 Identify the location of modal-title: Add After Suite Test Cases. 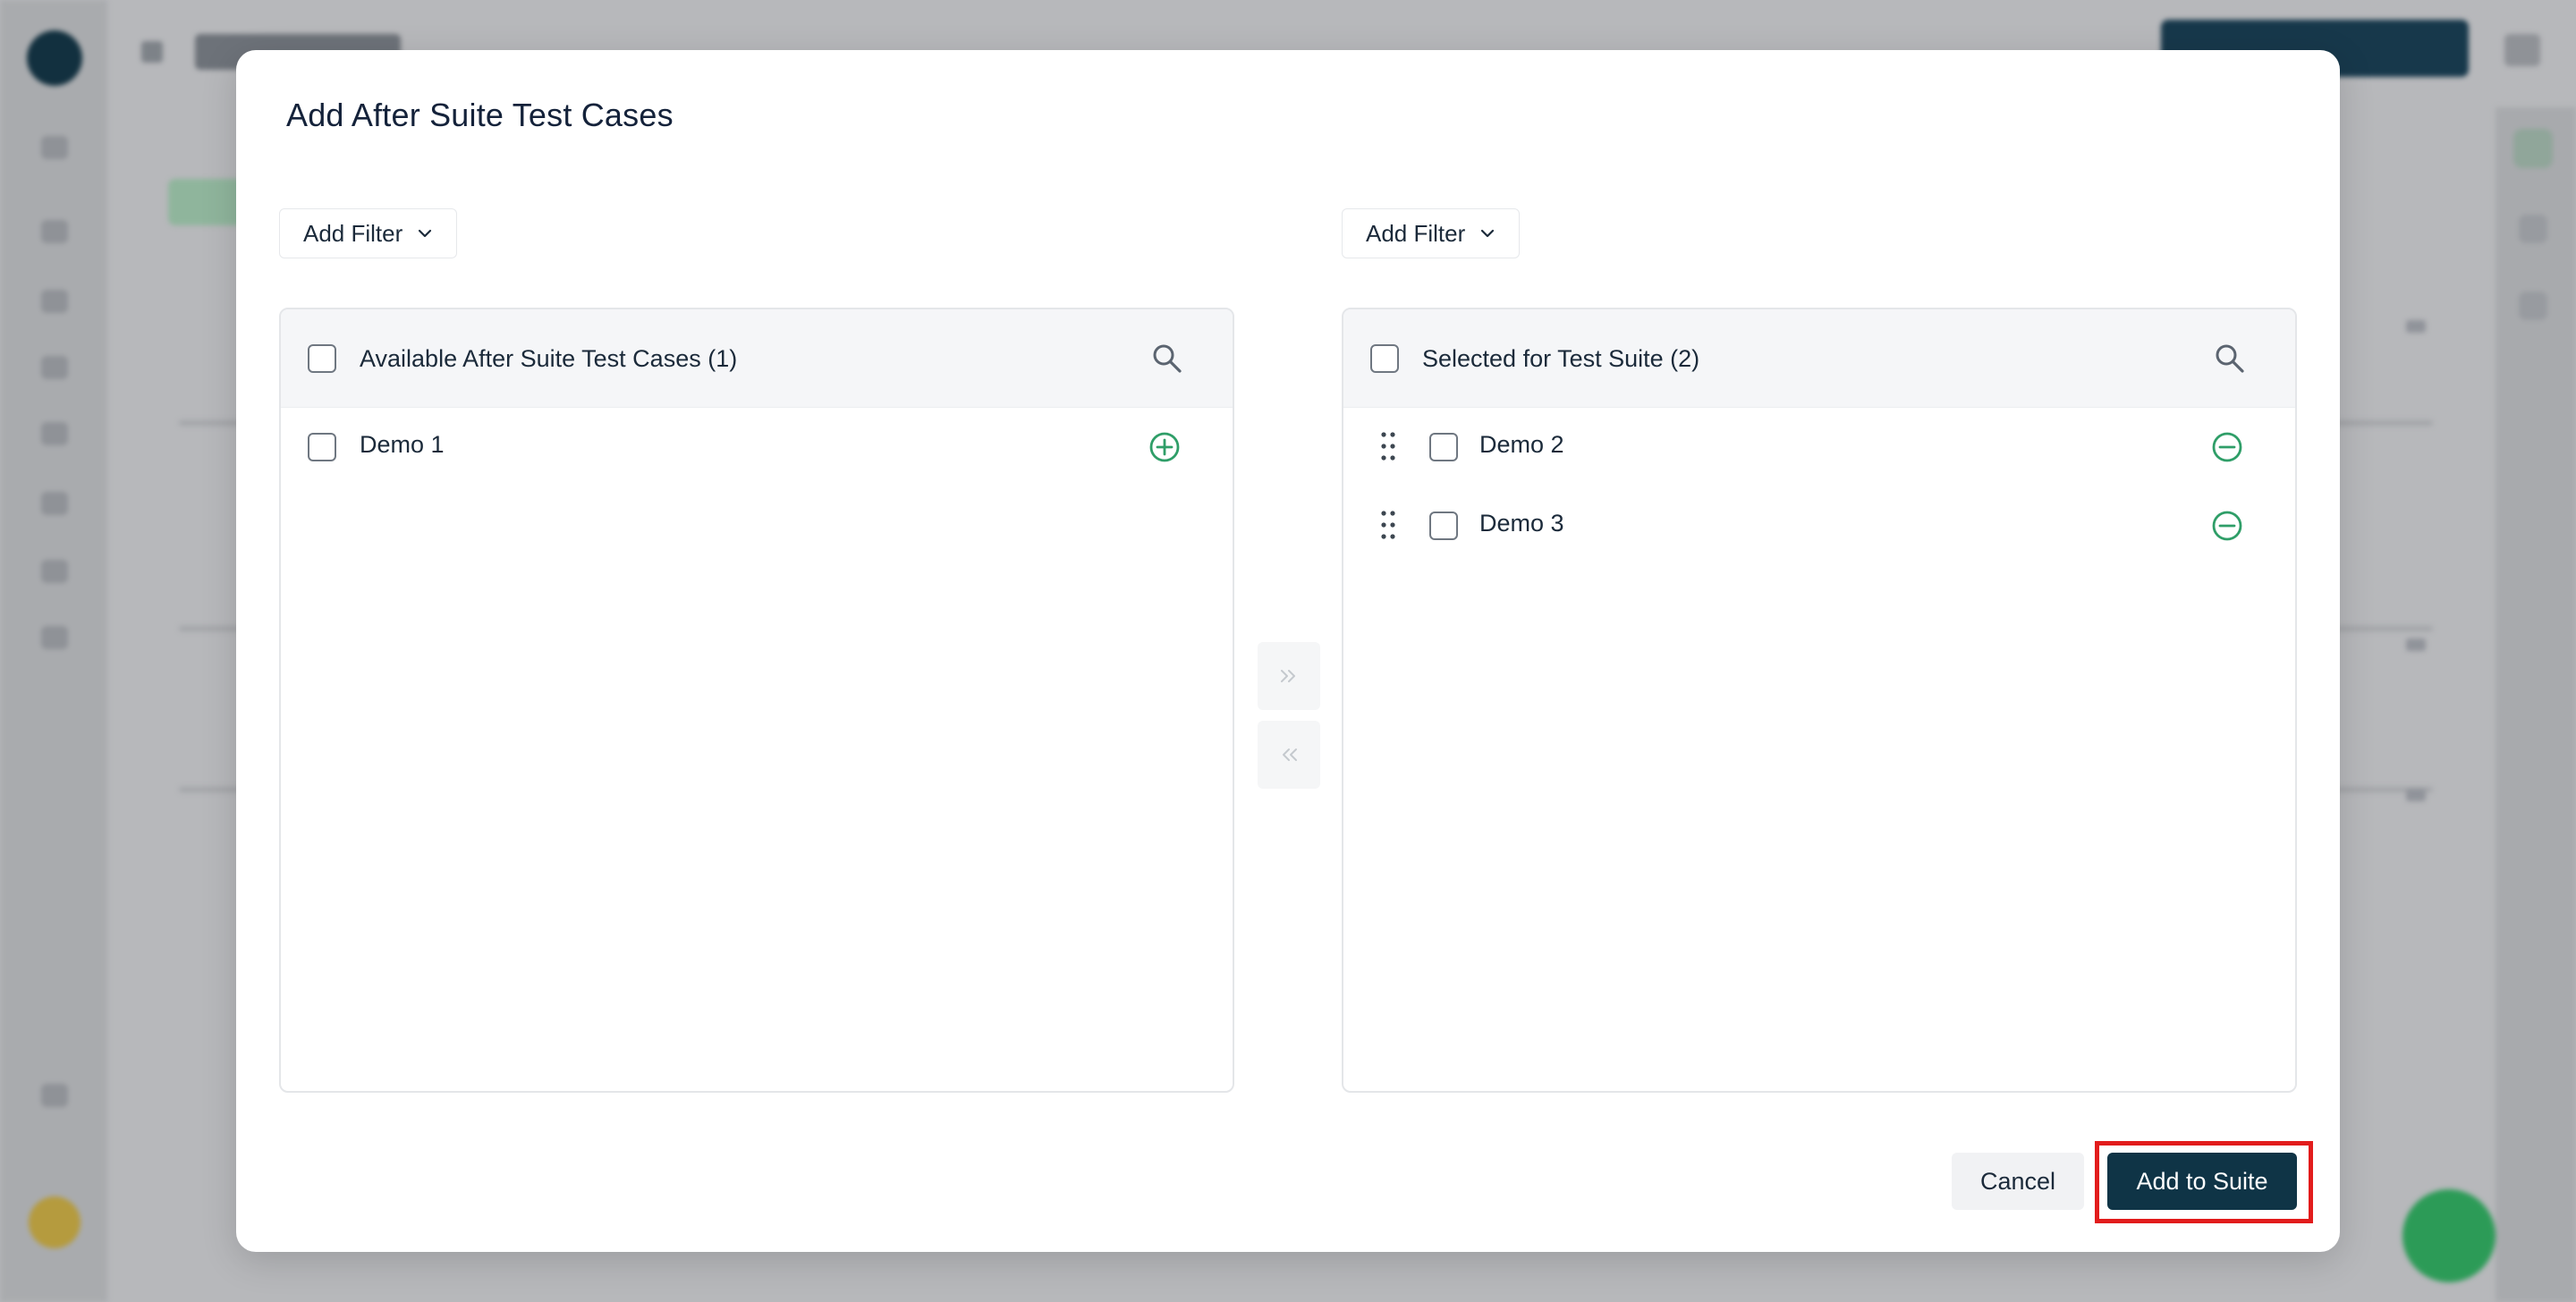
(480, 115).